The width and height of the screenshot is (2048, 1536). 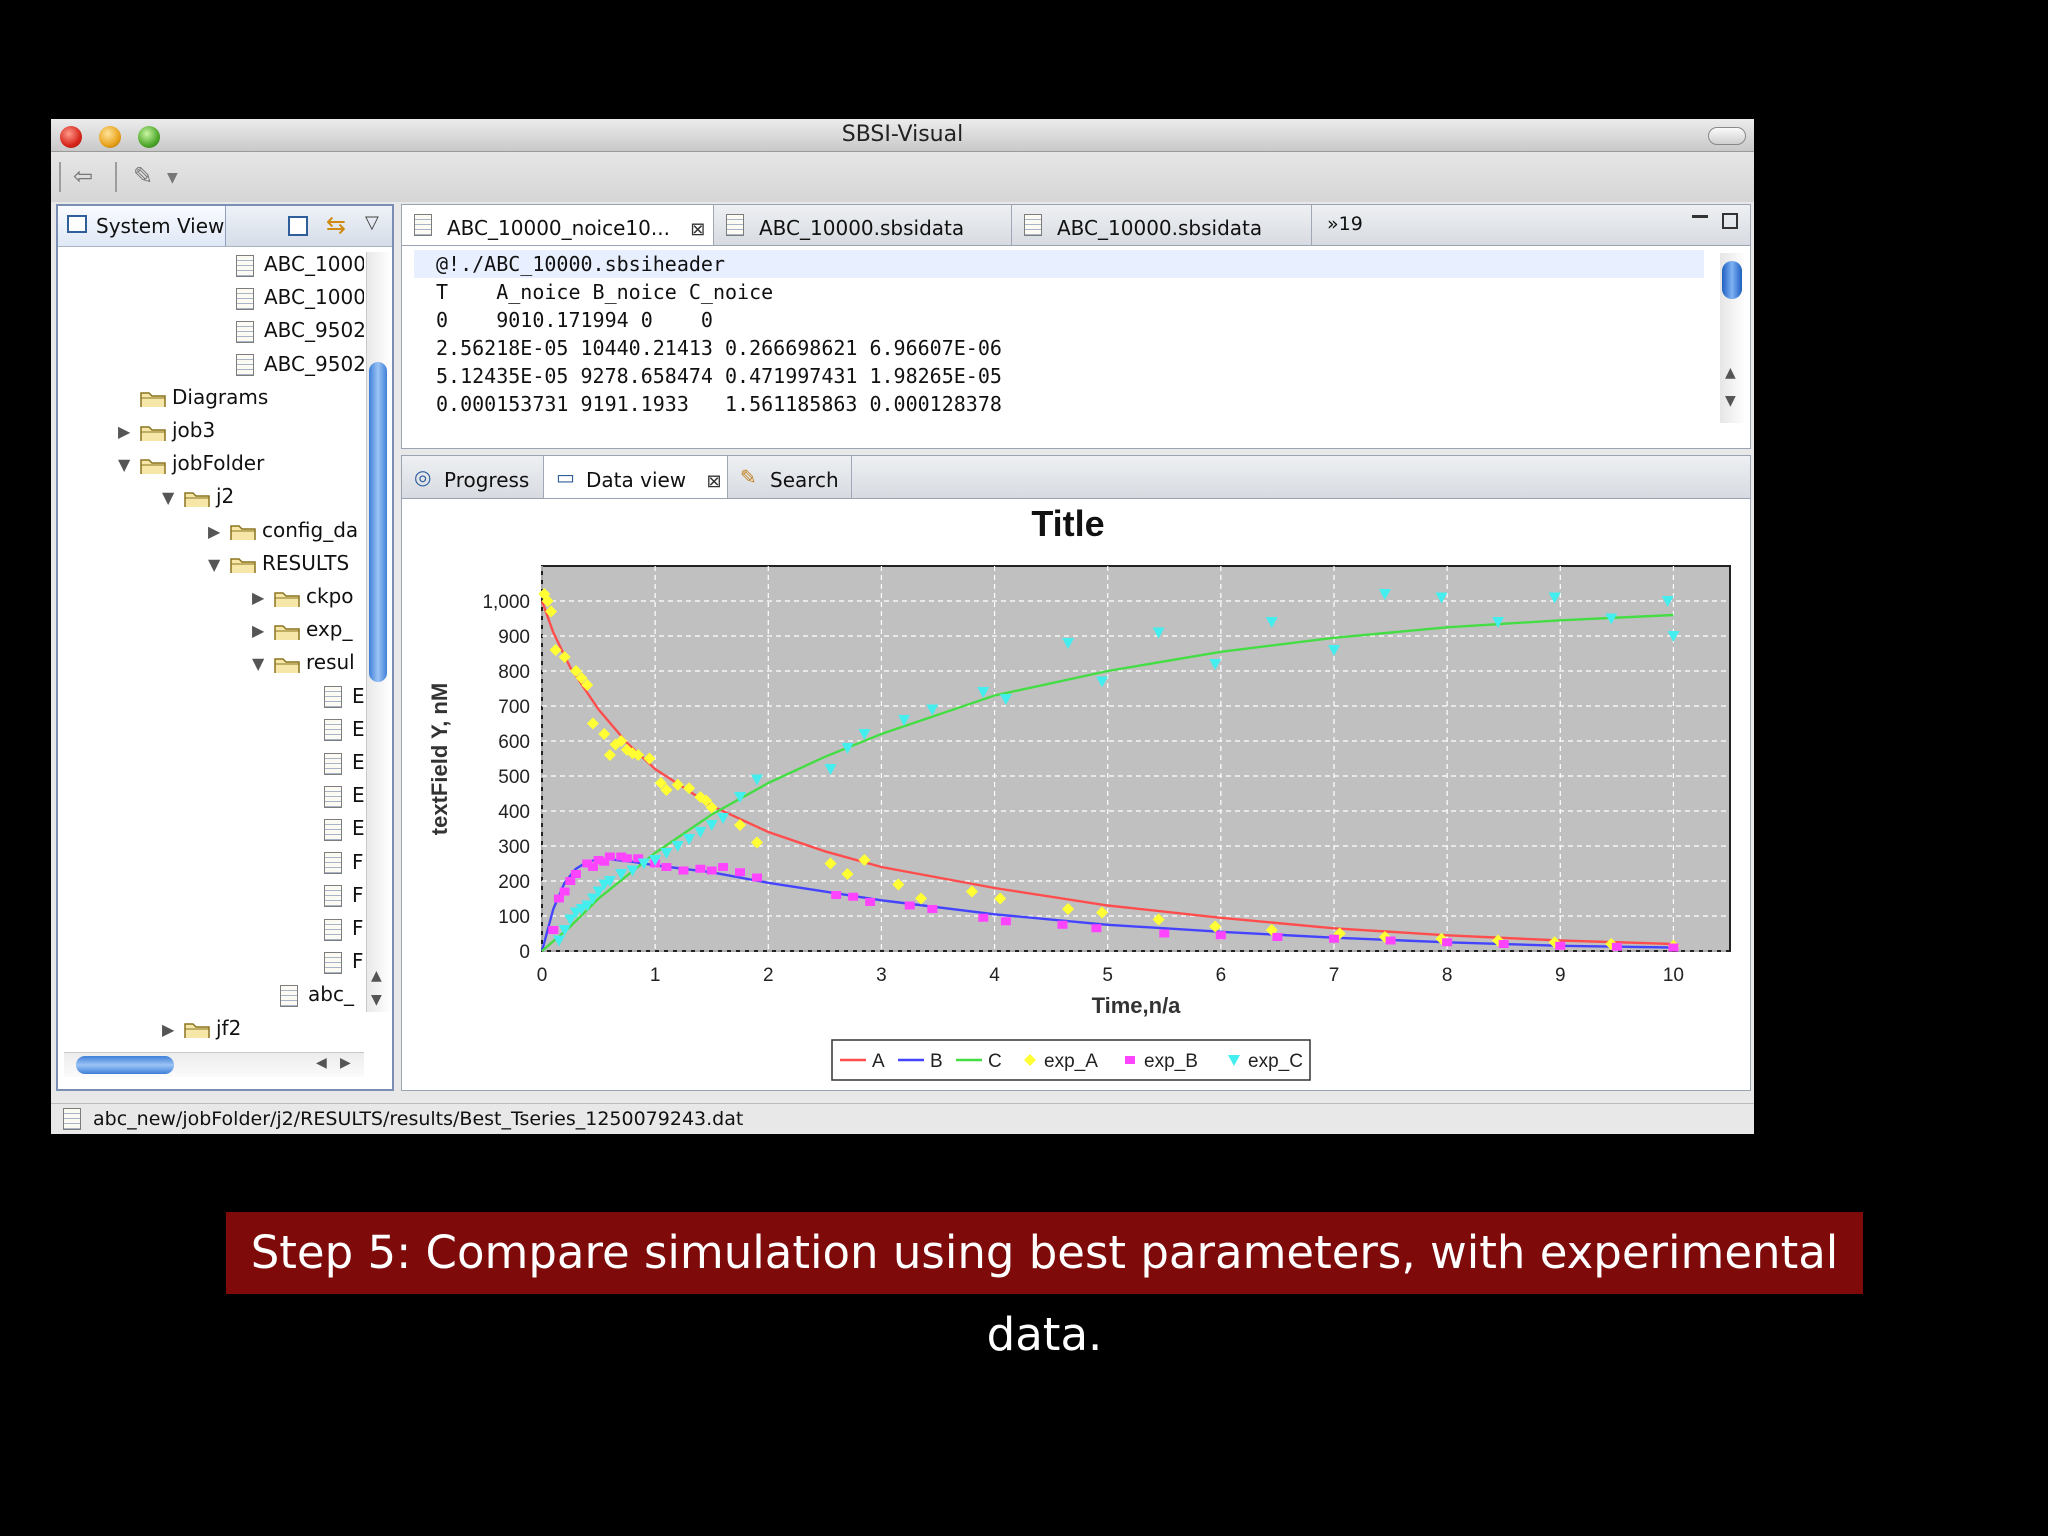 I want to click on x-tick-label: 4, so click(x=994, y=975).